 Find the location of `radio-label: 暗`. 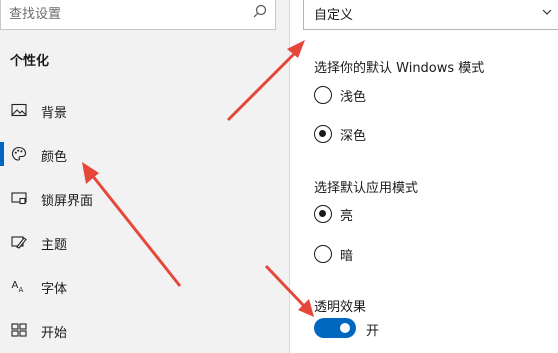

radio-label: 暗 is located at coordinates (347, 256).